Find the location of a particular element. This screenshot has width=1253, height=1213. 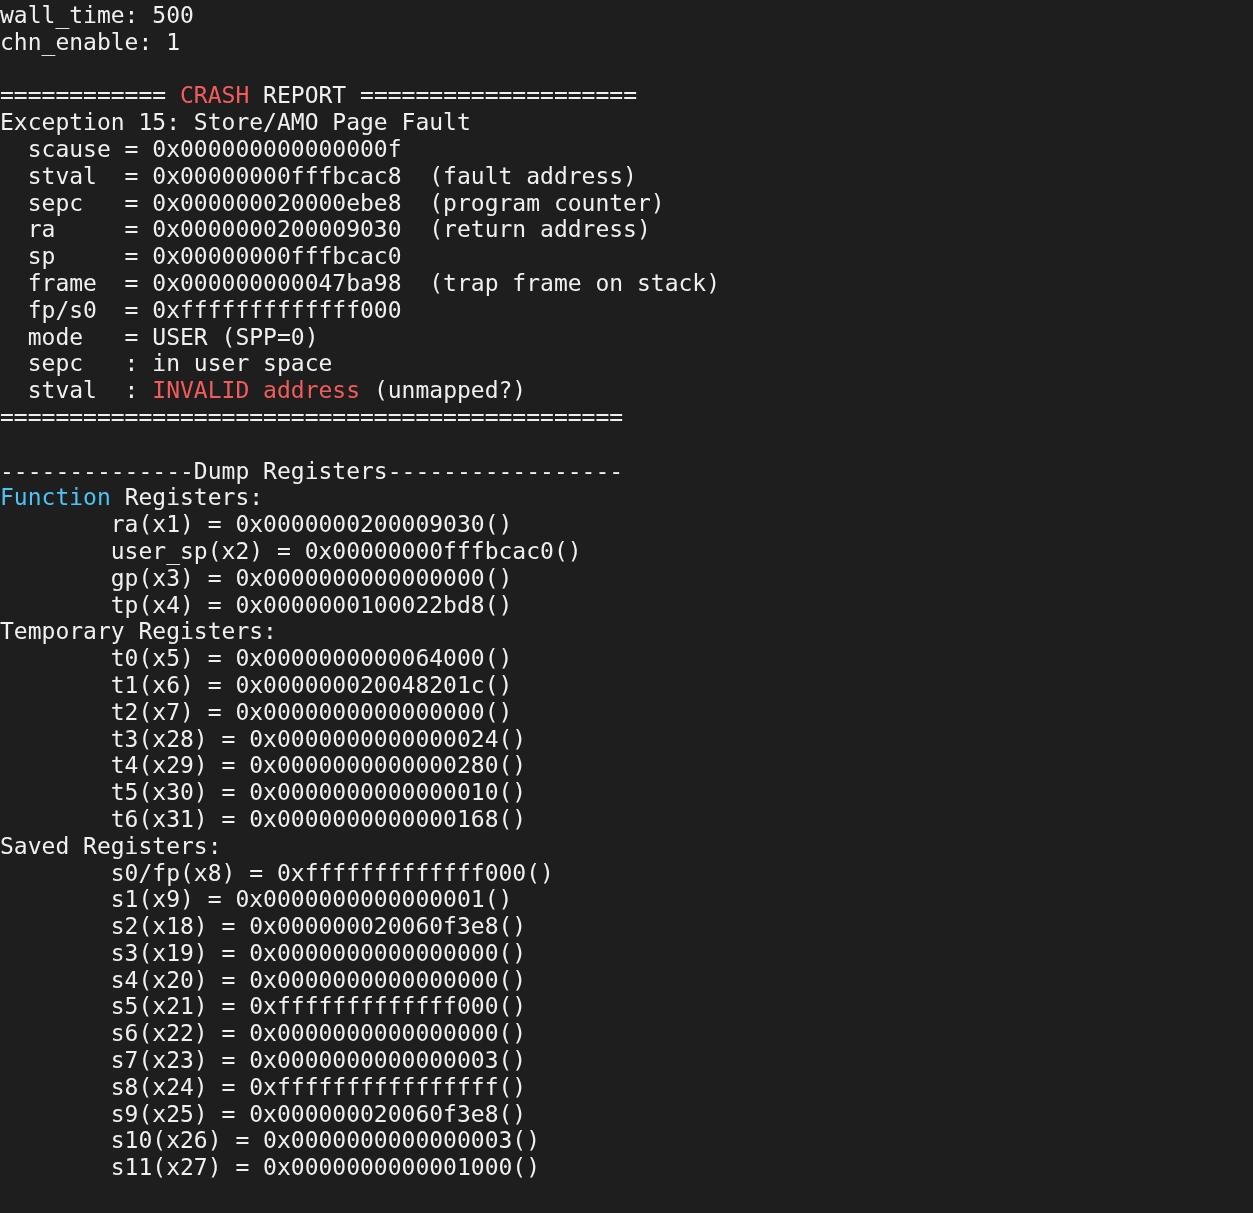

terminal-line: frame = 0x000000000047ba98 (trap frame on stack) is located at coordinates (373, 283).